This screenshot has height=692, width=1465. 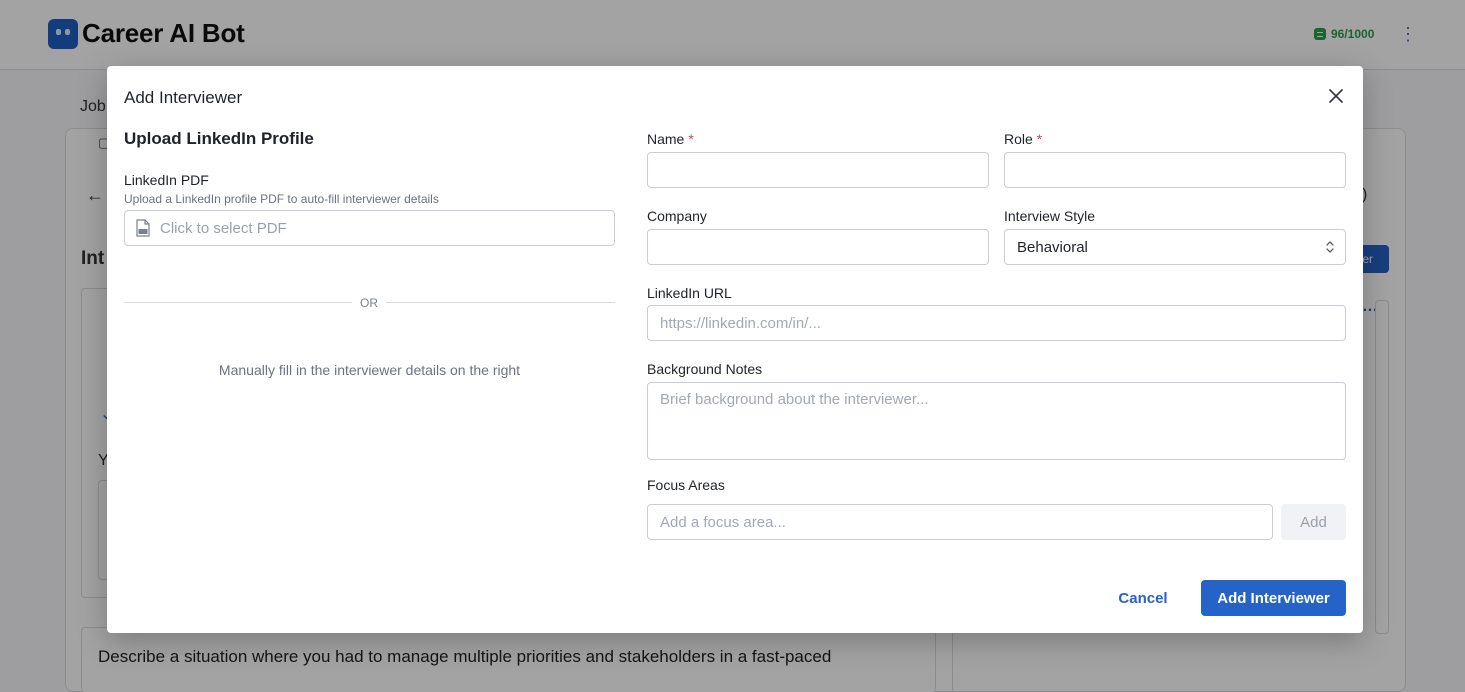 I want to click on role-label: Role *, so click(x=1023, y=139).